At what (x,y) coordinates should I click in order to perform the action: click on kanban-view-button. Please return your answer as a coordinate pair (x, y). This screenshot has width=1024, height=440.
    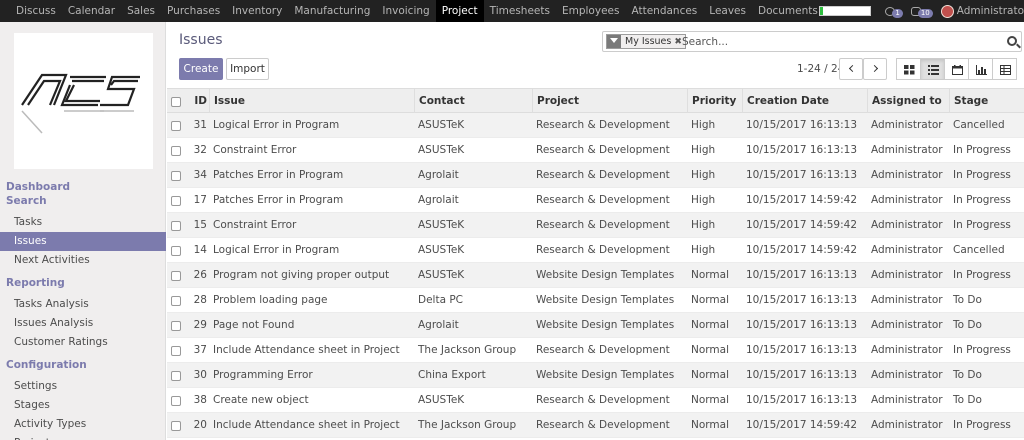
    Looking at the image, I should click on (908, 69).